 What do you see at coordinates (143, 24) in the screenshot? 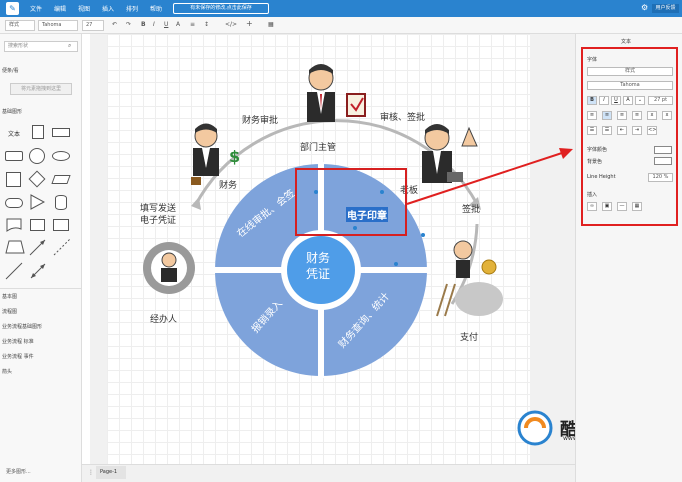
I see `bold-icon: B` at bounding box center [143, 24].